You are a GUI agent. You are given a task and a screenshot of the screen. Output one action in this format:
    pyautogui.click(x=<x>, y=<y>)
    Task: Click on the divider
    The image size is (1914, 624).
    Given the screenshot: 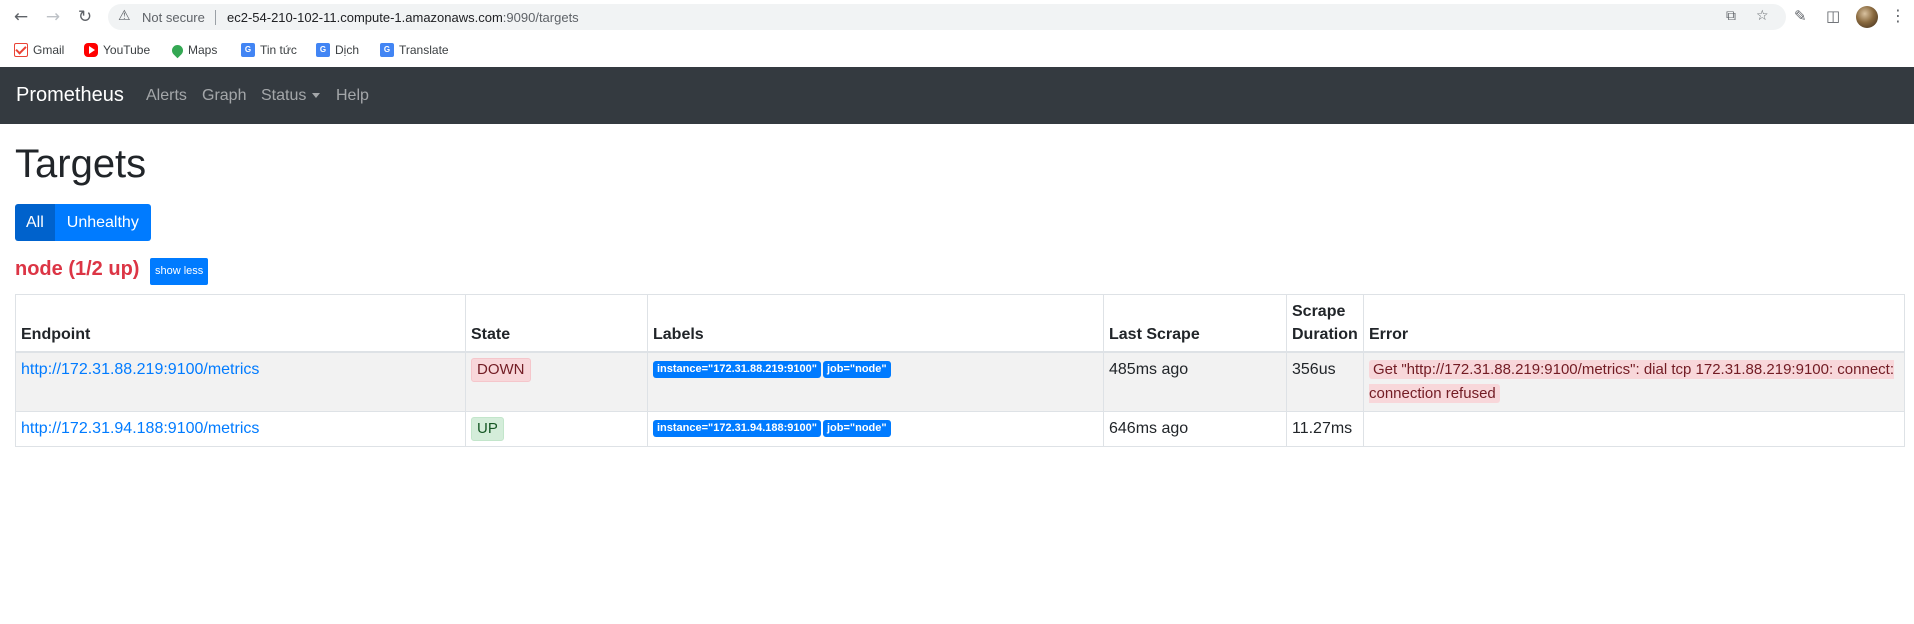 What is the action you would take?
    pyautogui.click(x=215, y=17)
    